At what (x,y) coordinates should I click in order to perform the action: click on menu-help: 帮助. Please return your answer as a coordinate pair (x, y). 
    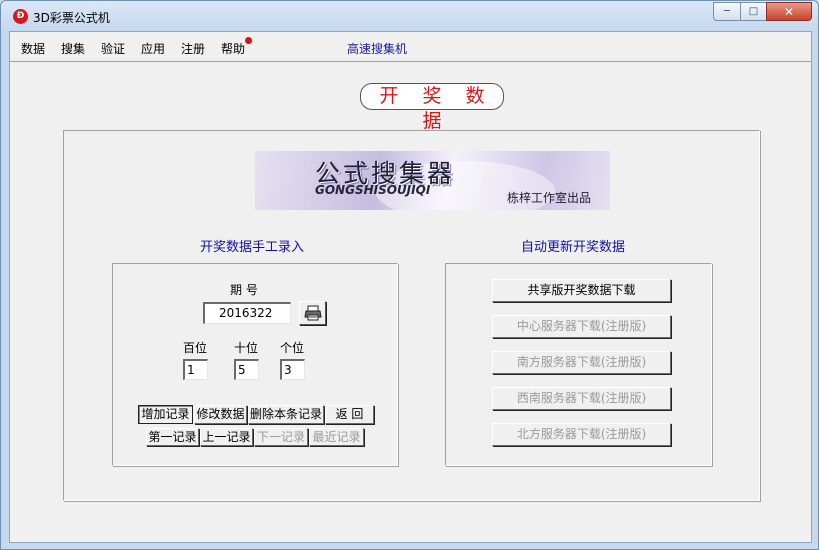
    Looking at the image, I should click on (233, 48).